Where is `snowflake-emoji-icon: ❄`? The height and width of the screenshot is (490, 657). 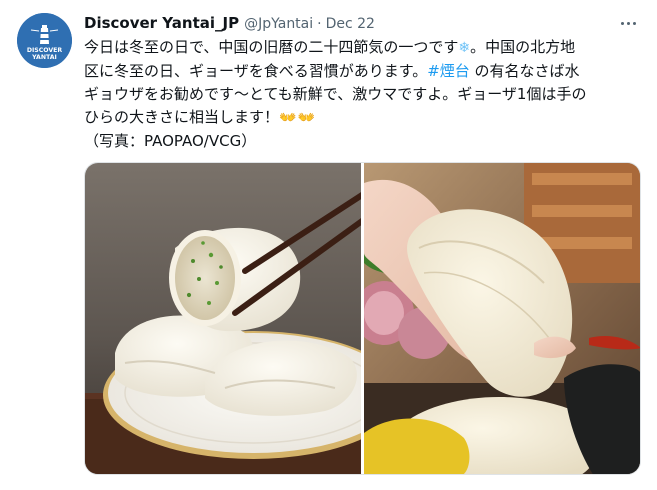 snowflake-emoji-icon: ❄ is located at coordinates (464, 48).